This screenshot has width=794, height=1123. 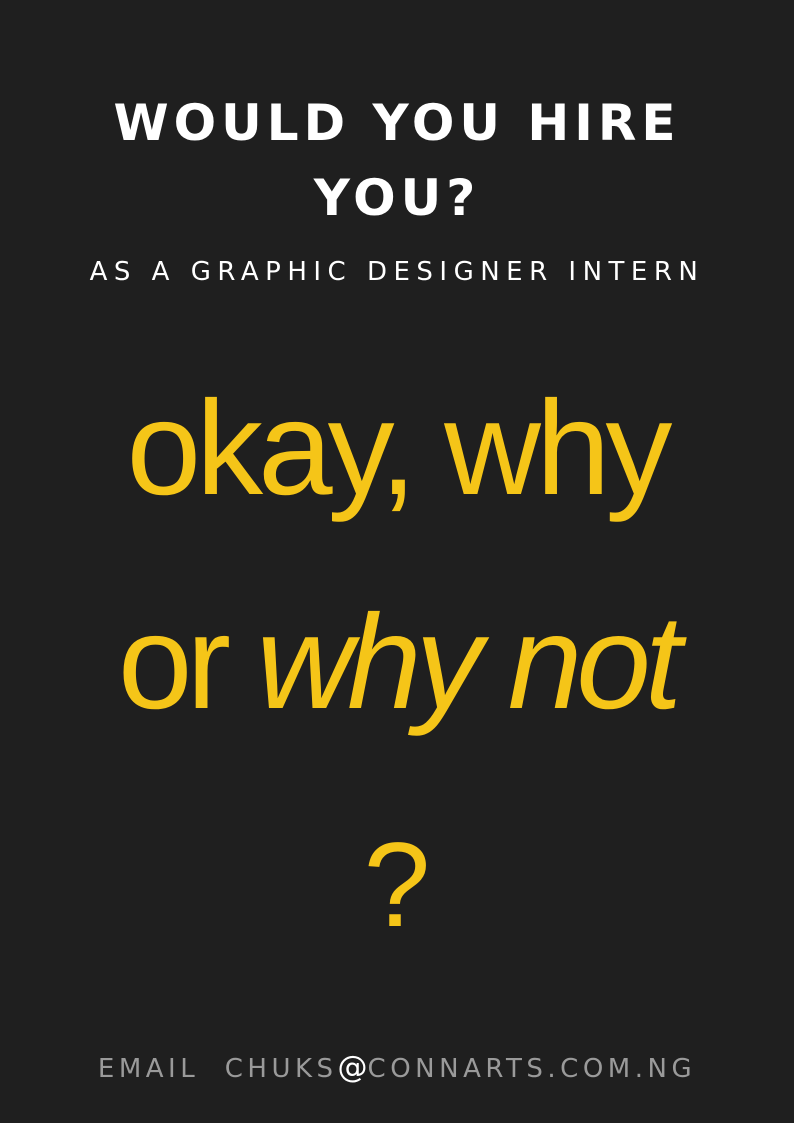 What do you see at coordinates (532, 1069) in the screenshot?
I see `email-domain: CONNARTS.COM.NG` at bounding box center [532, 1069].